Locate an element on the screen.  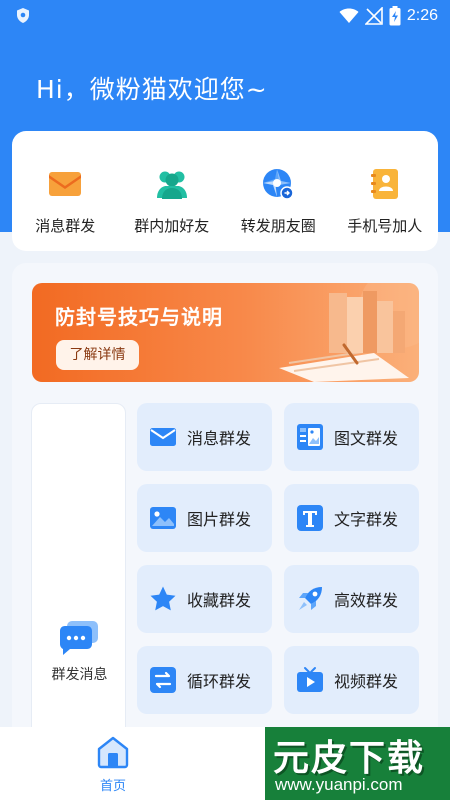
watermark-url: www.yuanpi.com is located at coordinates (339, 784).